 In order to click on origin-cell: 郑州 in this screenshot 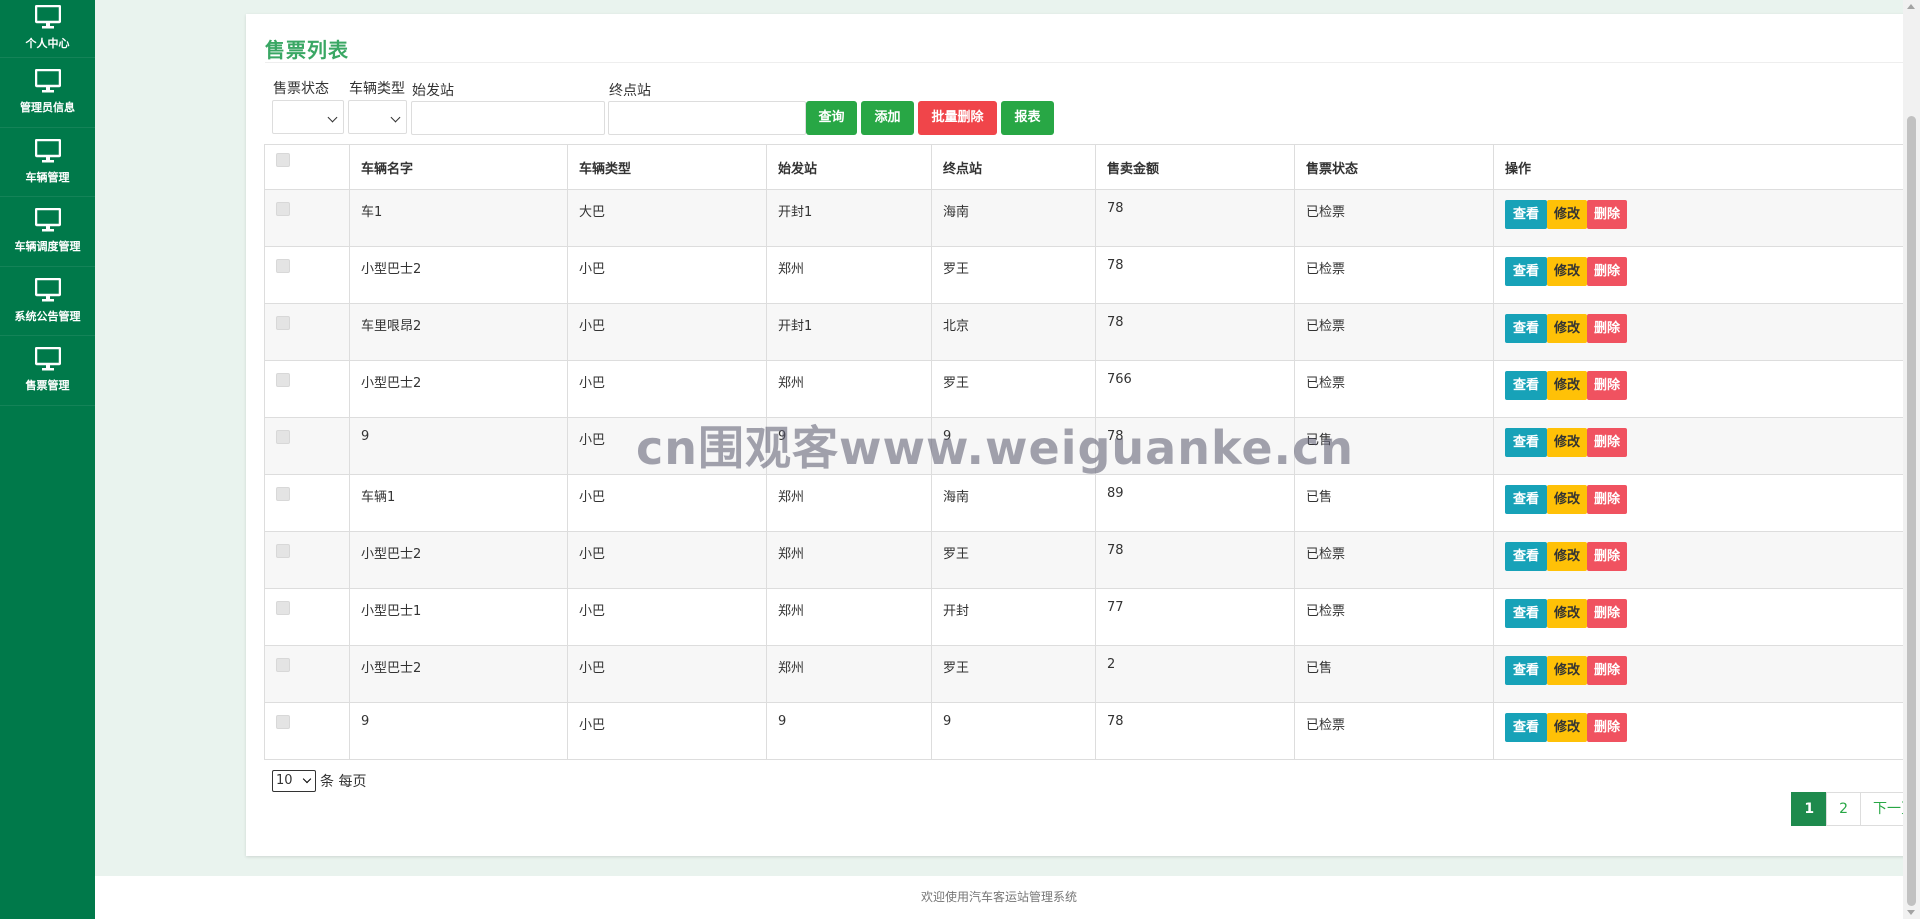, I will do `click(849, 617)`.